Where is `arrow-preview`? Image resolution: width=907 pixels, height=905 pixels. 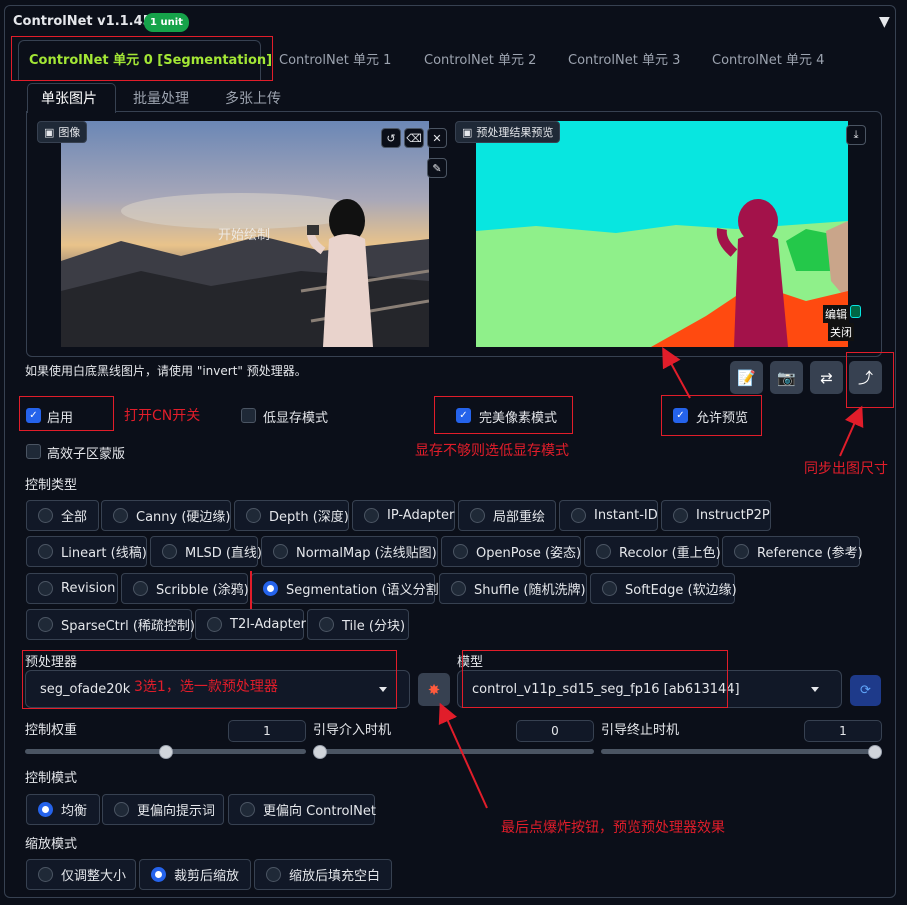
arrow-preview is located at coordinates (676, 372).